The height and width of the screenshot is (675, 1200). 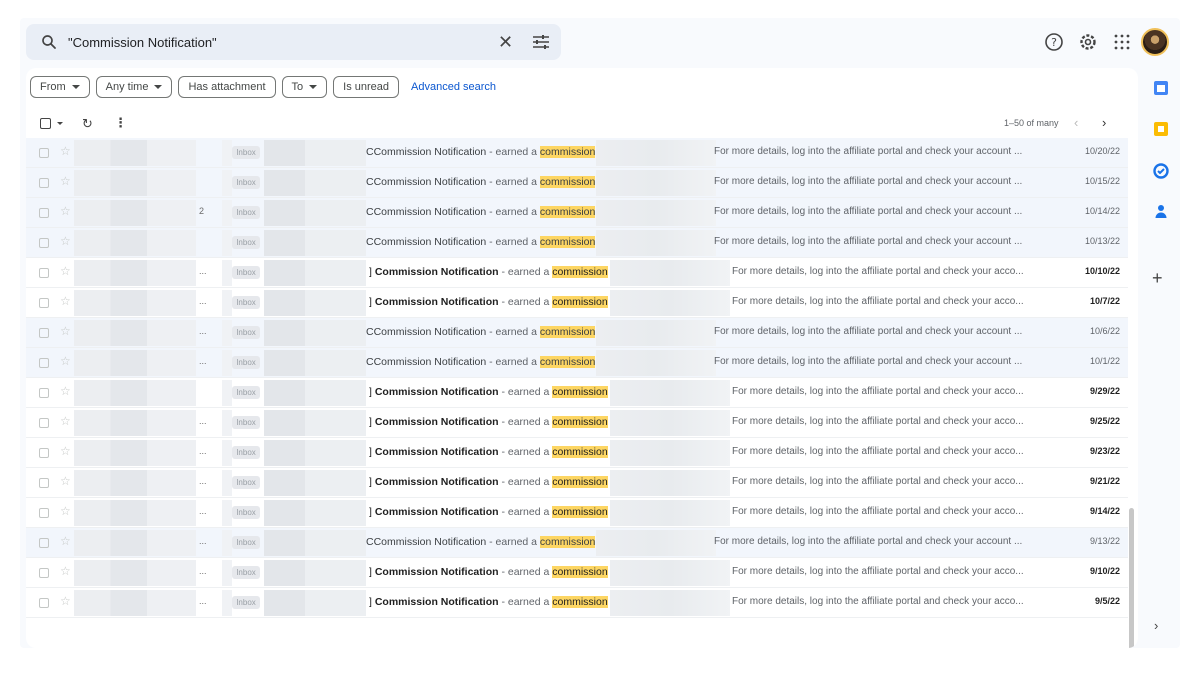 What do you see at coordinates (430, 152) in the screenshot?
I see `subject-title: Commission Notification` at bounding box center [430, 152].